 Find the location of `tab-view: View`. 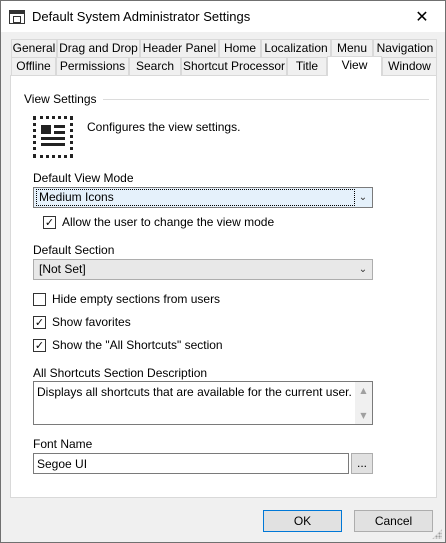

tab-view: View is located at coordinates (354, 66).